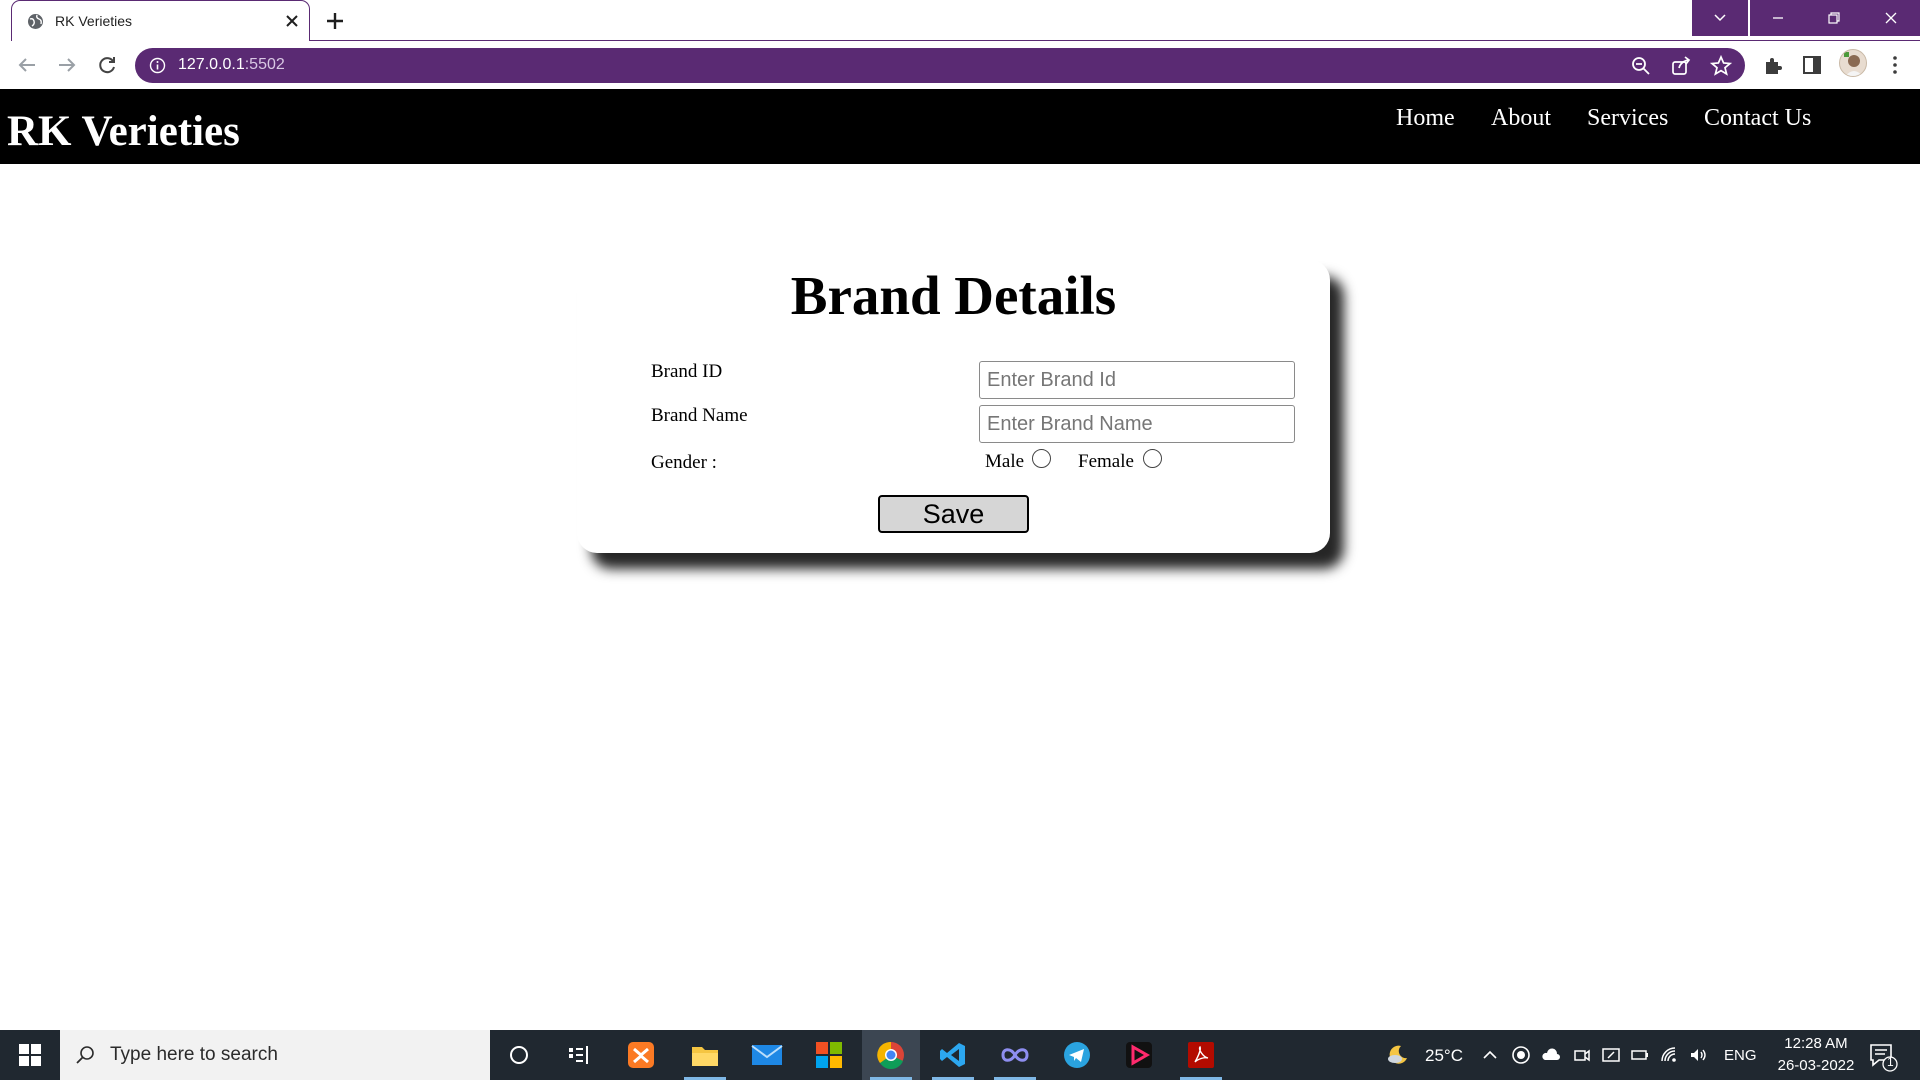 Image resolution: width=1920 pixels, height=1080 pixels. What do you see at coordinates (1521, 1055) in the screenshot?
I see `record-icon` at bounding box center [1521, 1055].